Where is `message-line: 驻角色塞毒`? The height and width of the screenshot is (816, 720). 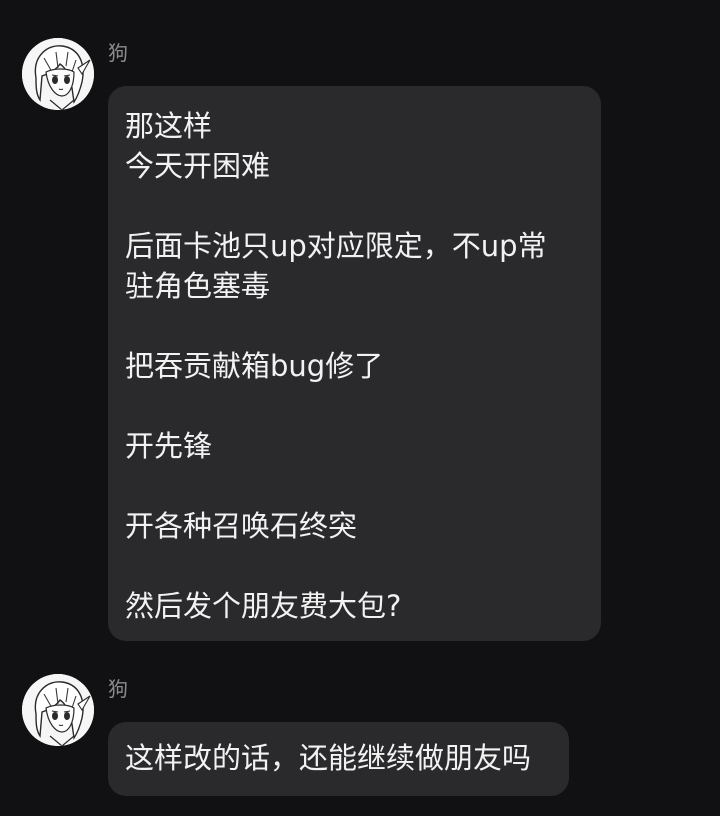
message-line: 驻角色塞毒 is located at coordinates (198, 286).